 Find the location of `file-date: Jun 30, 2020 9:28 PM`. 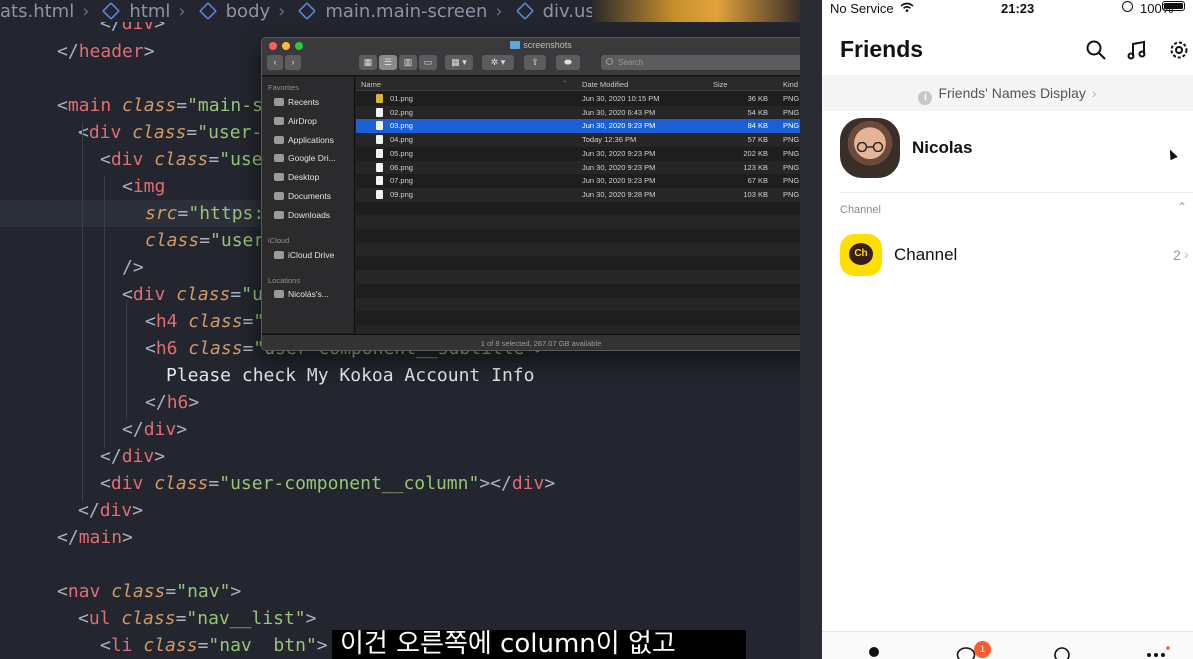

file-date: Jun 30, 2020 9:28 PM is located at coordinates (619, 194).